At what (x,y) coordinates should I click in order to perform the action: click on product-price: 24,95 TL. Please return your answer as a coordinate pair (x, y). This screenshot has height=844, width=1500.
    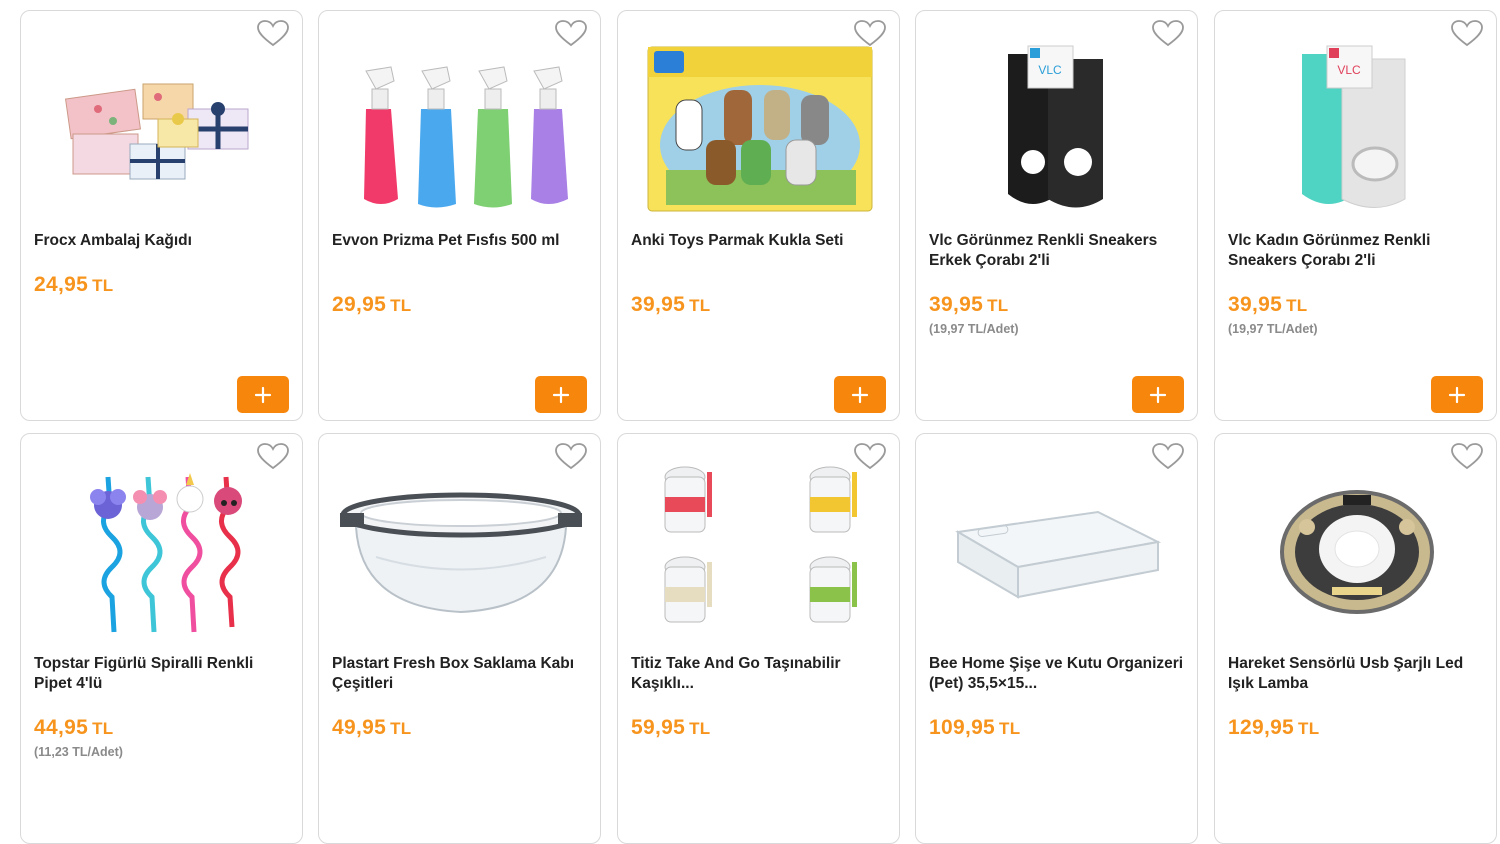
    Looking at the image, I should click on (74, 284).